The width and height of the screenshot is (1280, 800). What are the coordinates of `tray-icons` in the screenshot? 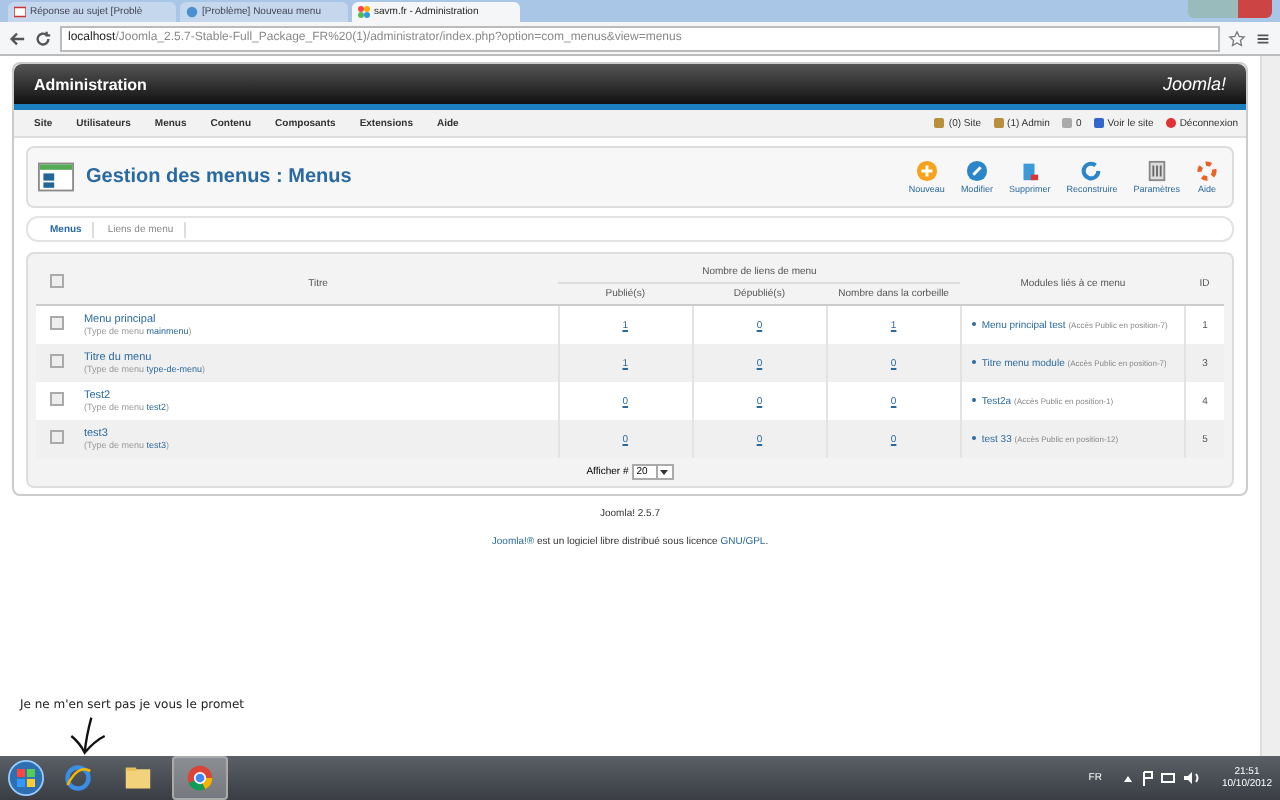 It's located at (1161, 778).